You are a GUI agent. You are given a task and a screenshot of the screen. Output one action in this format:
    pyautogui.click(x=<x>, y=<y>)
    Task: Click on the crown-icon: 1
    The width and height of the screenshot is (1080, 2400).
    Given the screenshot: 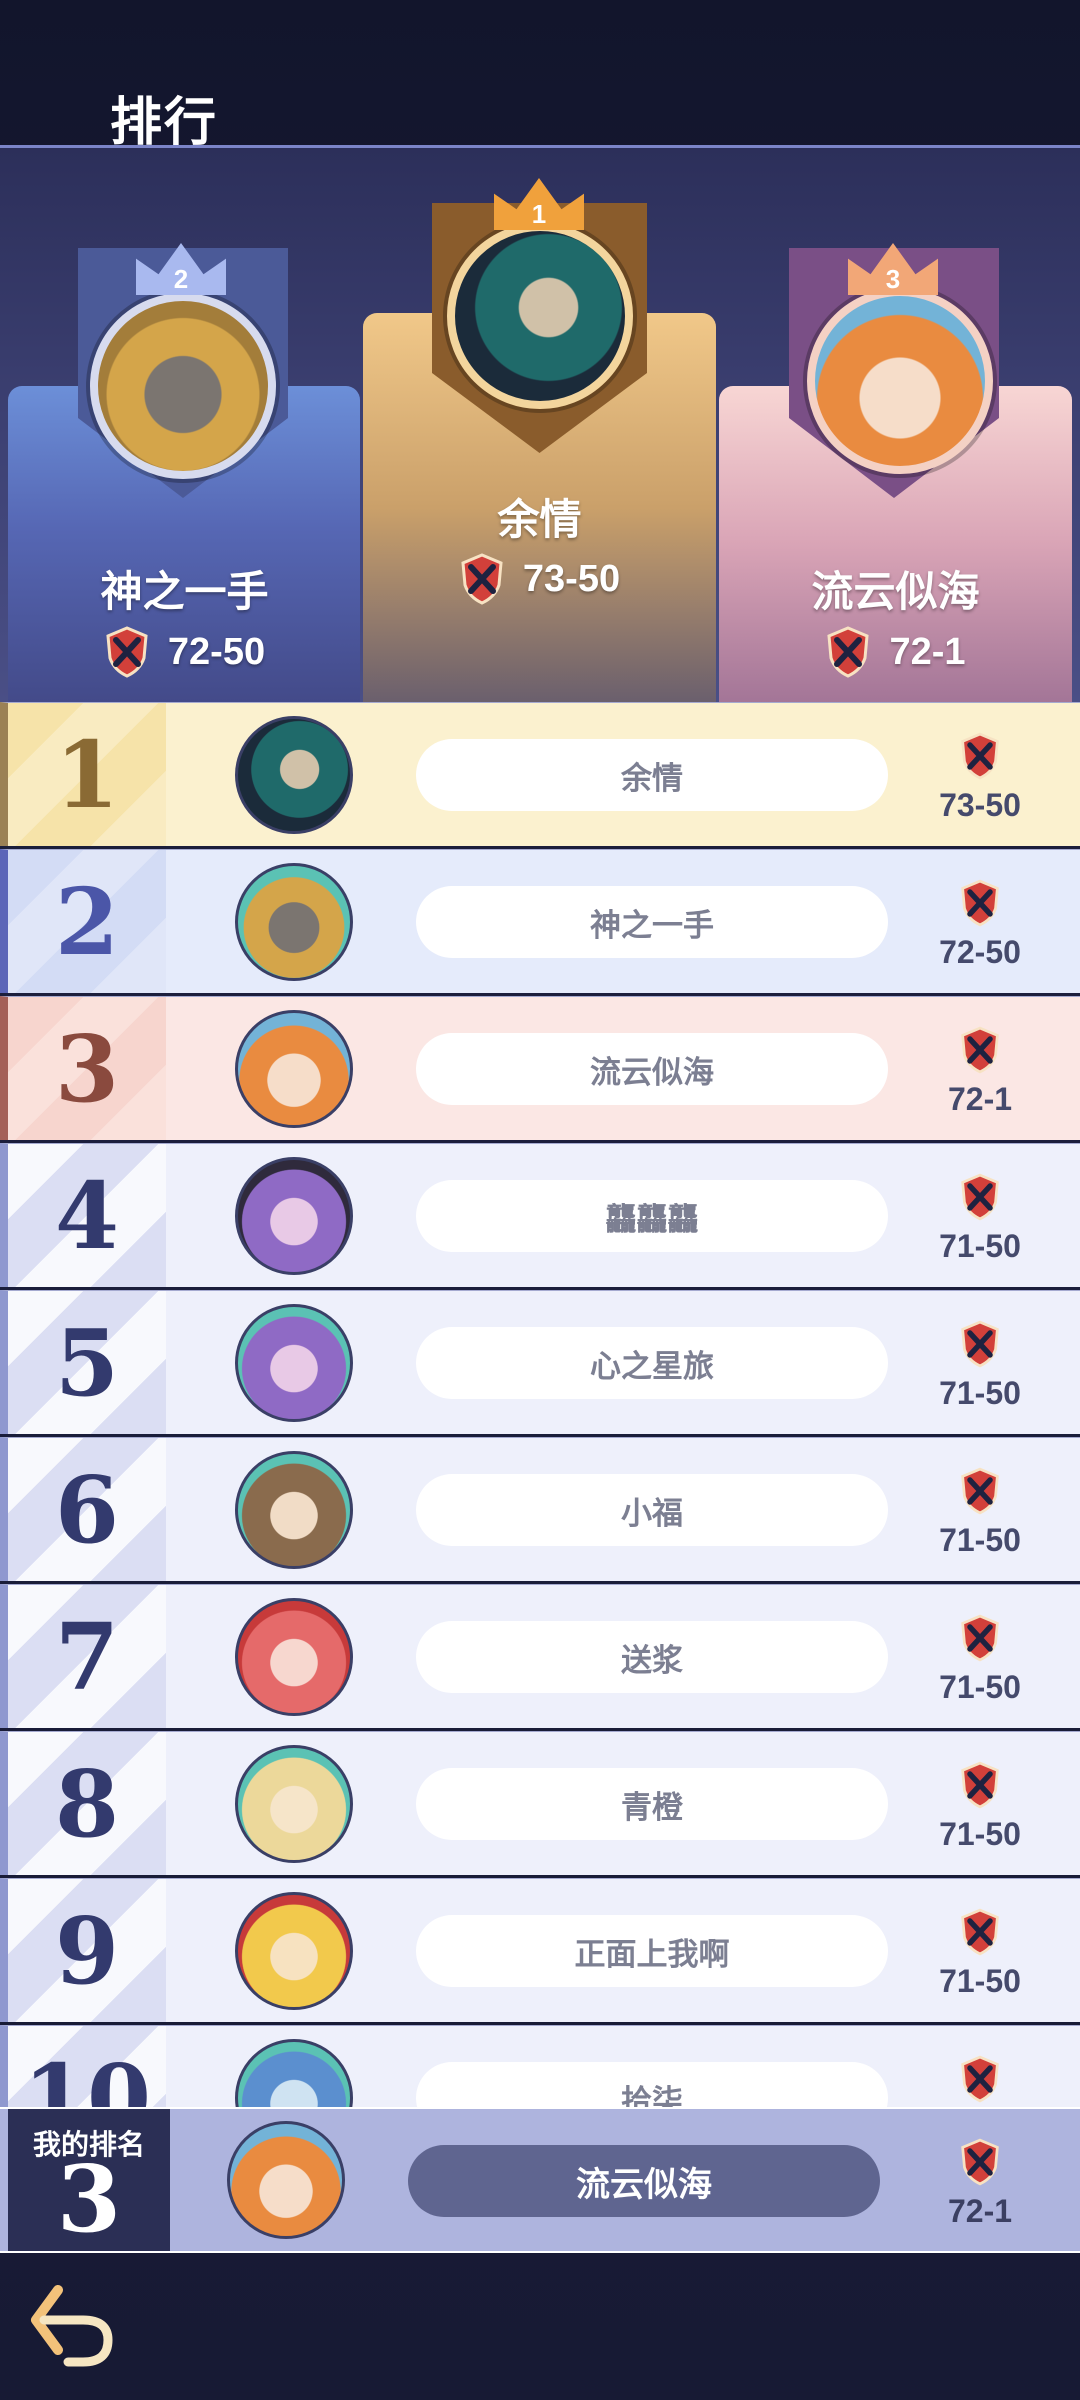 What is the action you would take?
    pyautogui.click(x=539, y=204)
    